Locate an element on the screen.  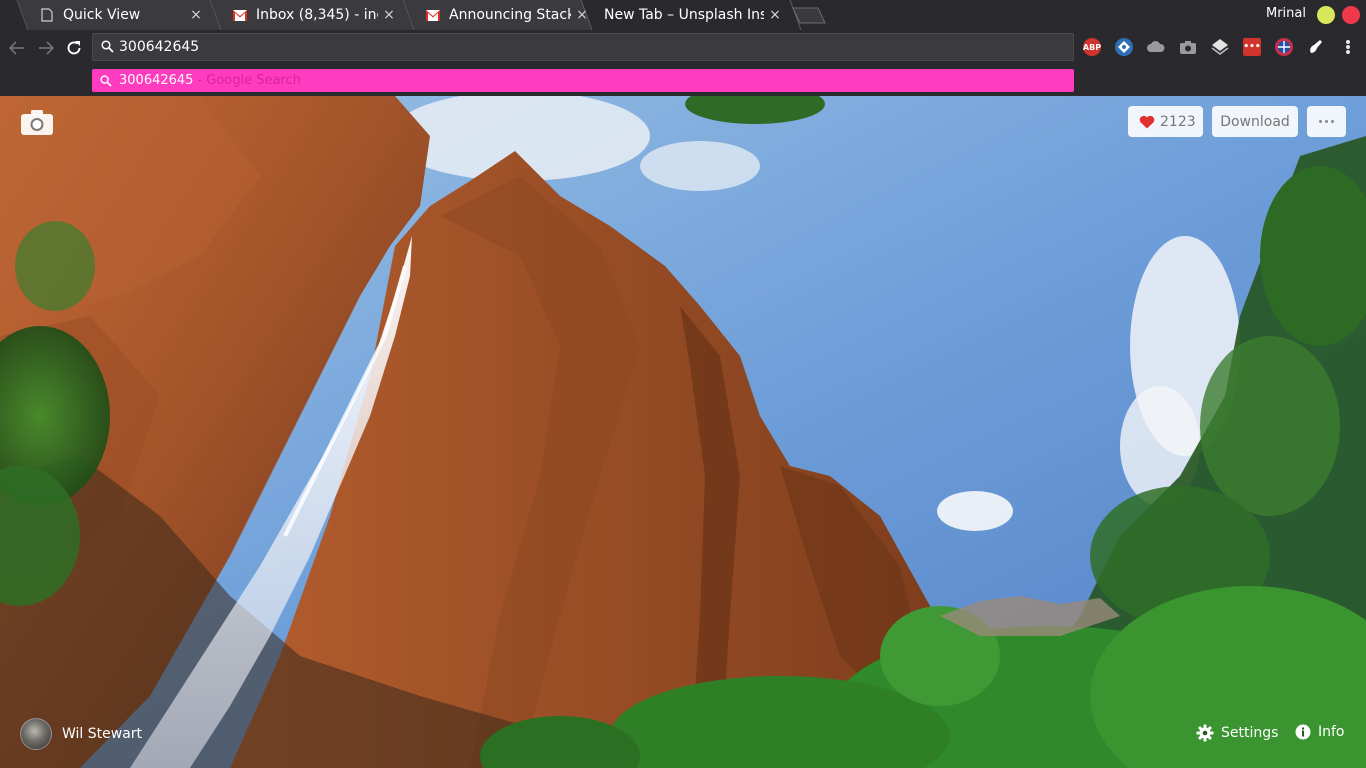
more-options-button is located at coordinates (1326, 121).